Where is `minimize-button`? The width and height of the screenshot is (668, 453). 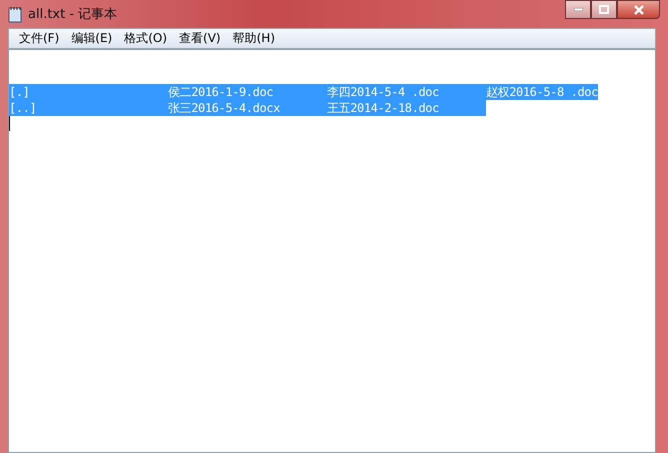 minimize-button is located at coordinates (578, 9).